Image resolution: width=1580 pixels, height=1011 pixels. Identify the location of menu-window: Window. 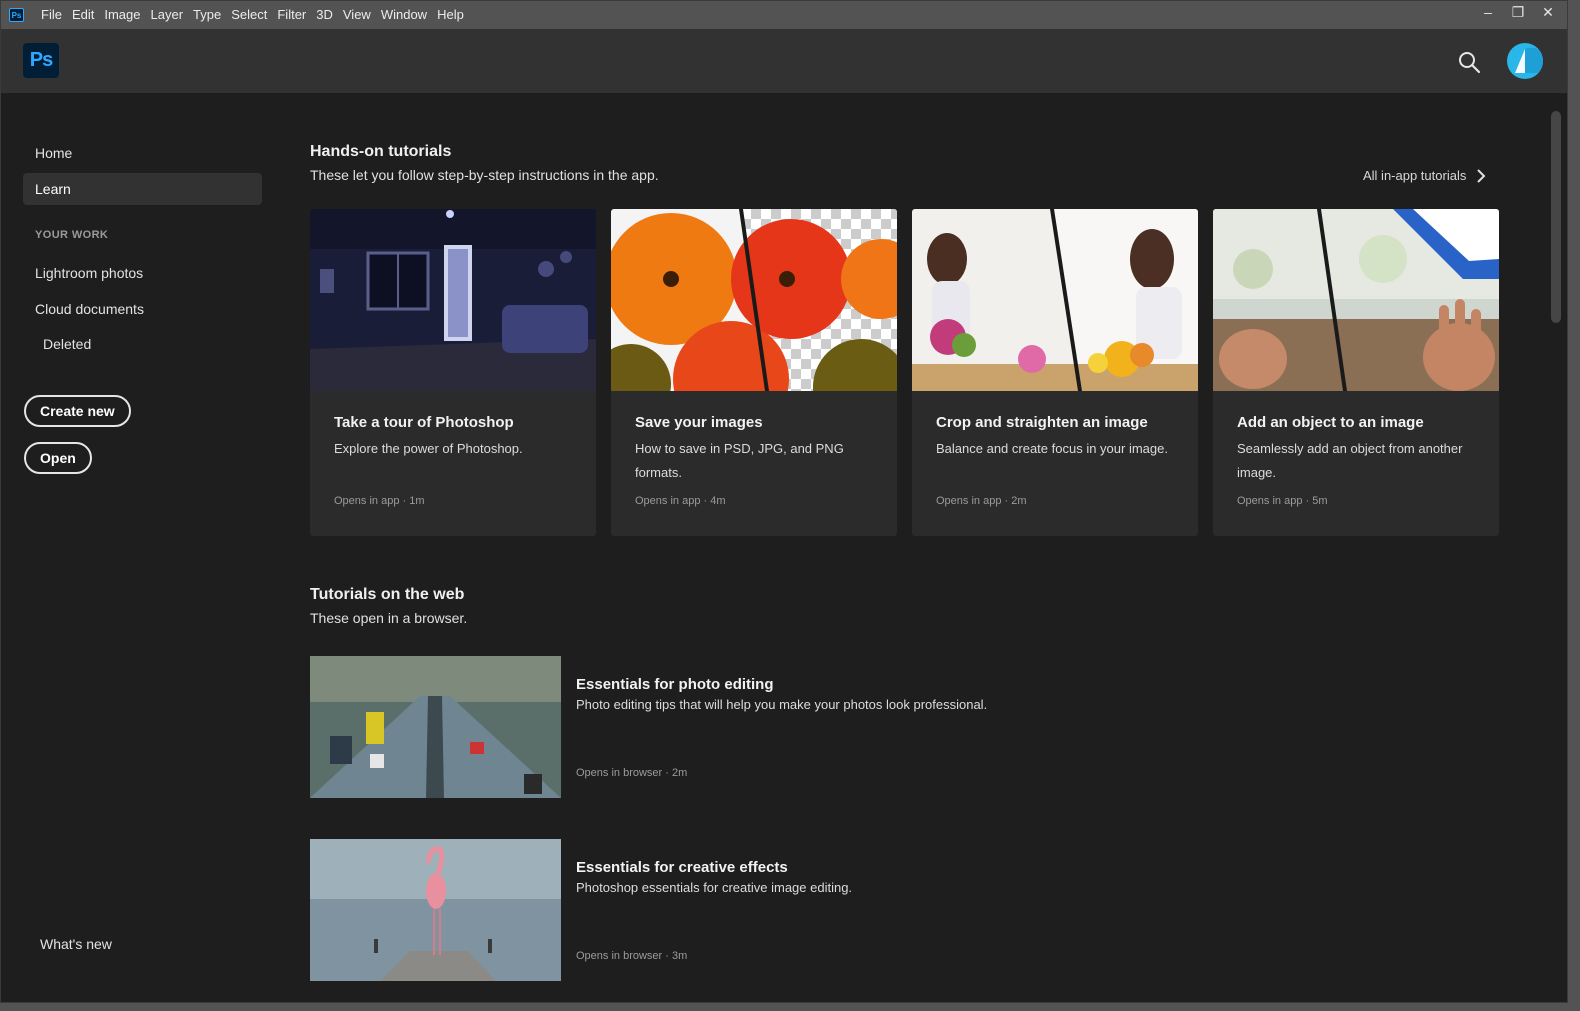
(404, 15).